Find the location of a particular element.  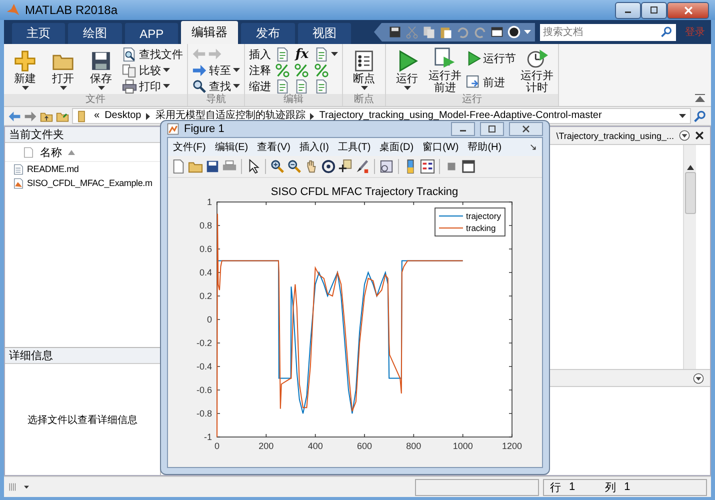

path-segment: Desktop is located at coordinates (123, 116).